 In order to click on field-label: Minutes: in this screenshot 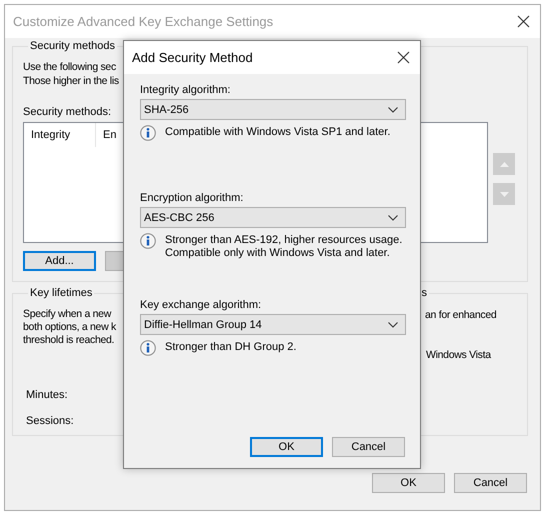, I will do `click(46, 395)`.